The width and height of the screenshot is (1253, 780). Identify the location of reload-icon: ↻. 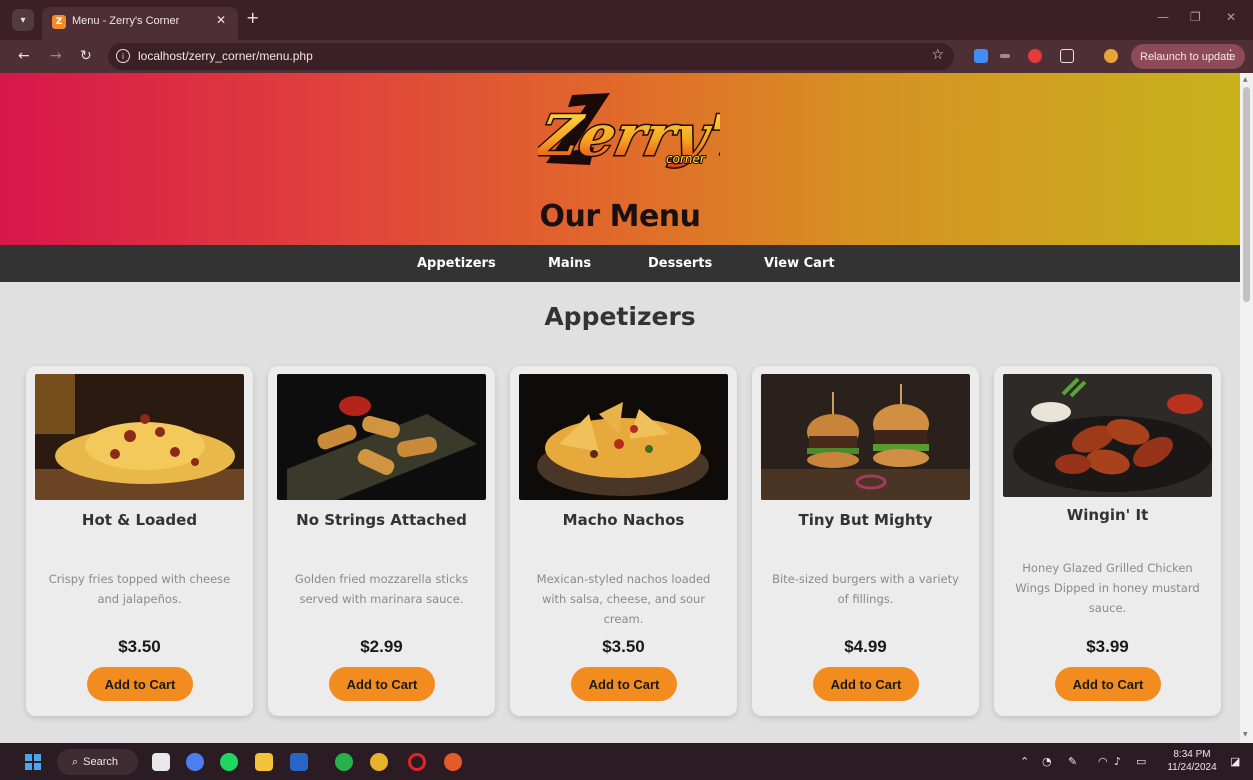
(86, 56).